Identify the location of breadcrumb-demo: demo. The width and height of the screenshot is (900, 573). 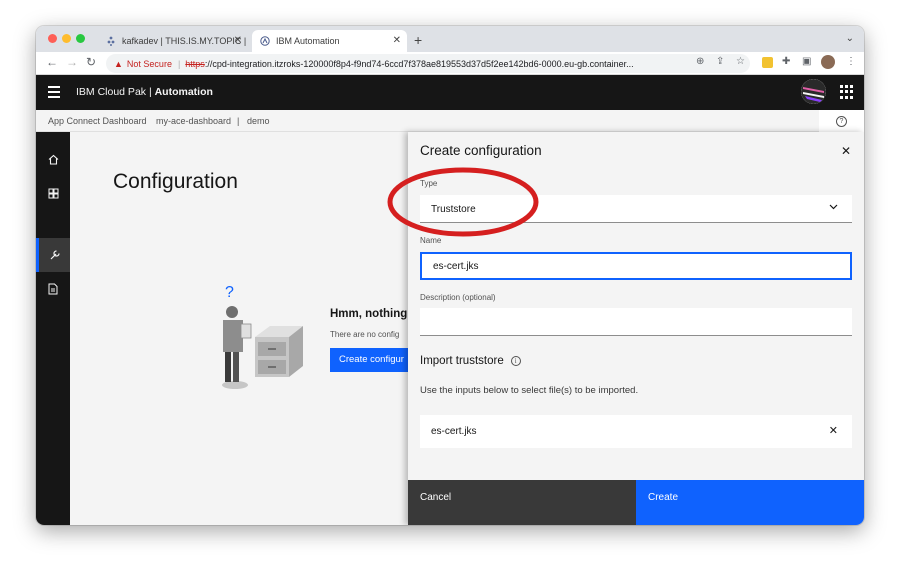
(258, 121).